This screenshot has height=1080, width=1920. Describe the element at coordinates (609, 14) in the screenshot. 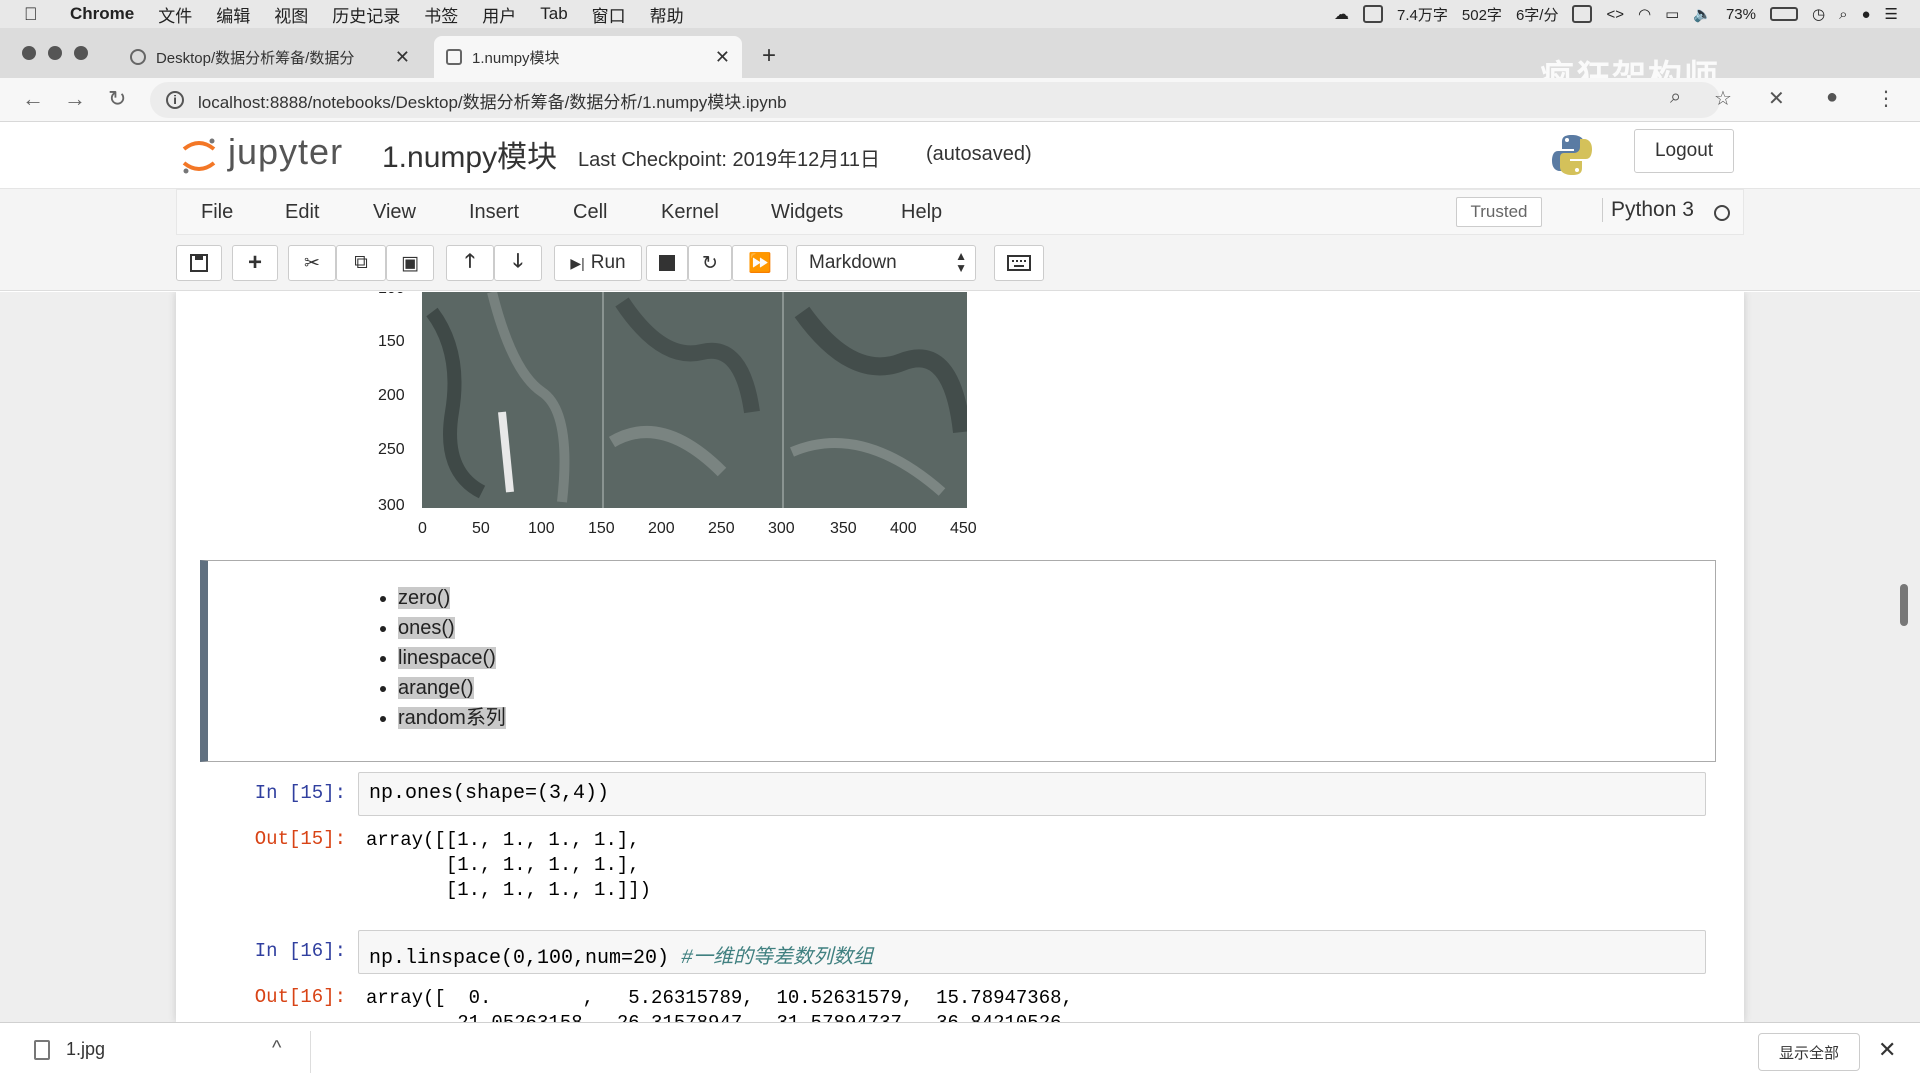

I see `os-menu-window: 窗口` at that location.